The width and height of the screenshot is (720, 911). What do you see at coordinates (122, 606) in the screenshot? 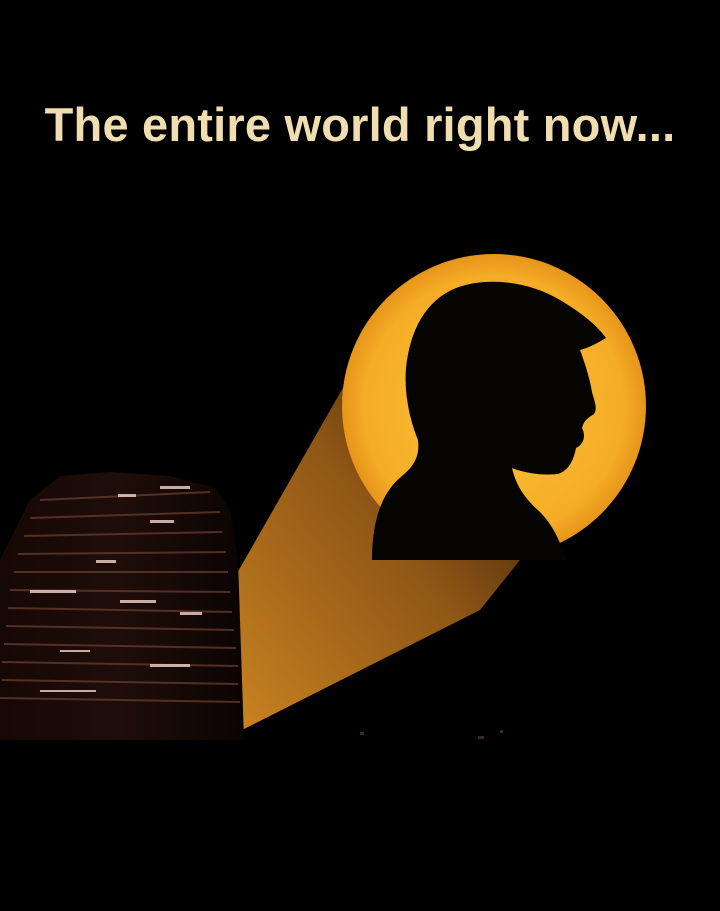
I see `building-icon` at bounding box center [122, 606].